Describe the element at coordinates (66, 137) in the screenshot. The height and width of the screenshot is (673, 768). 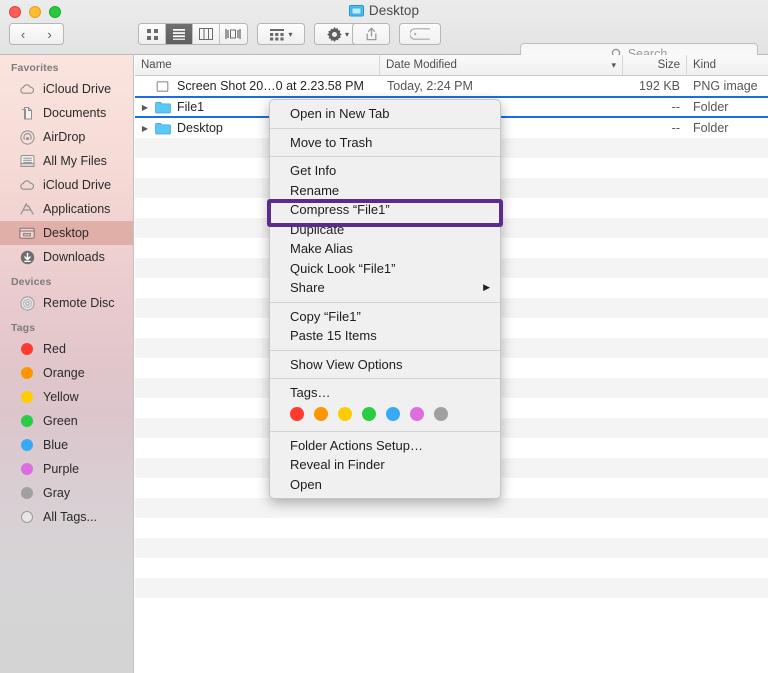
I see `sidebar-item-airdrop: AirDrop` at that location.